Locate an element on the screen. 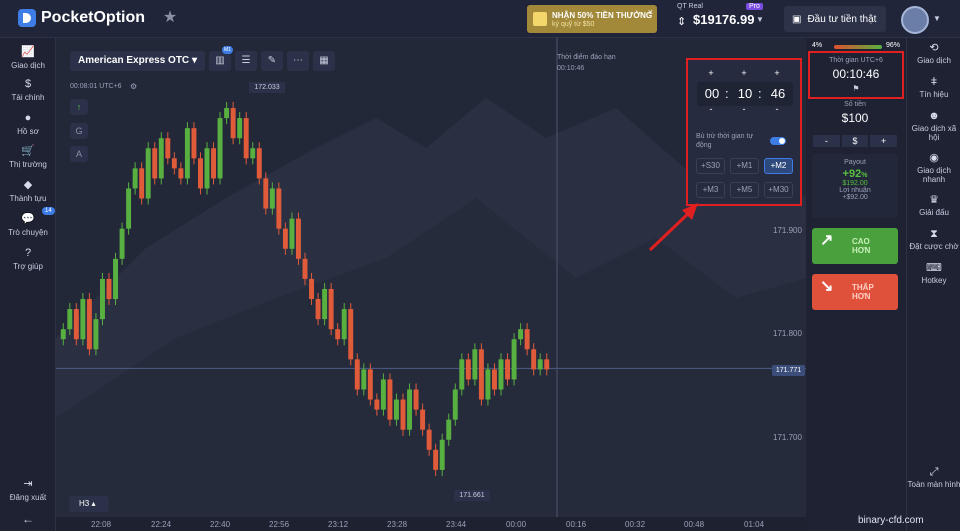  avatar is located at coordinates (915, 20).